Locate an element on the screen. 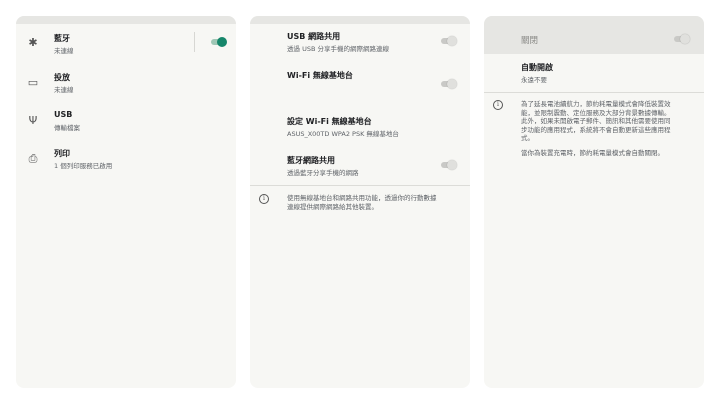 The width and height of the screenshot is (720, 405). usb-tether-toggle is located at coordinates (448, 41).